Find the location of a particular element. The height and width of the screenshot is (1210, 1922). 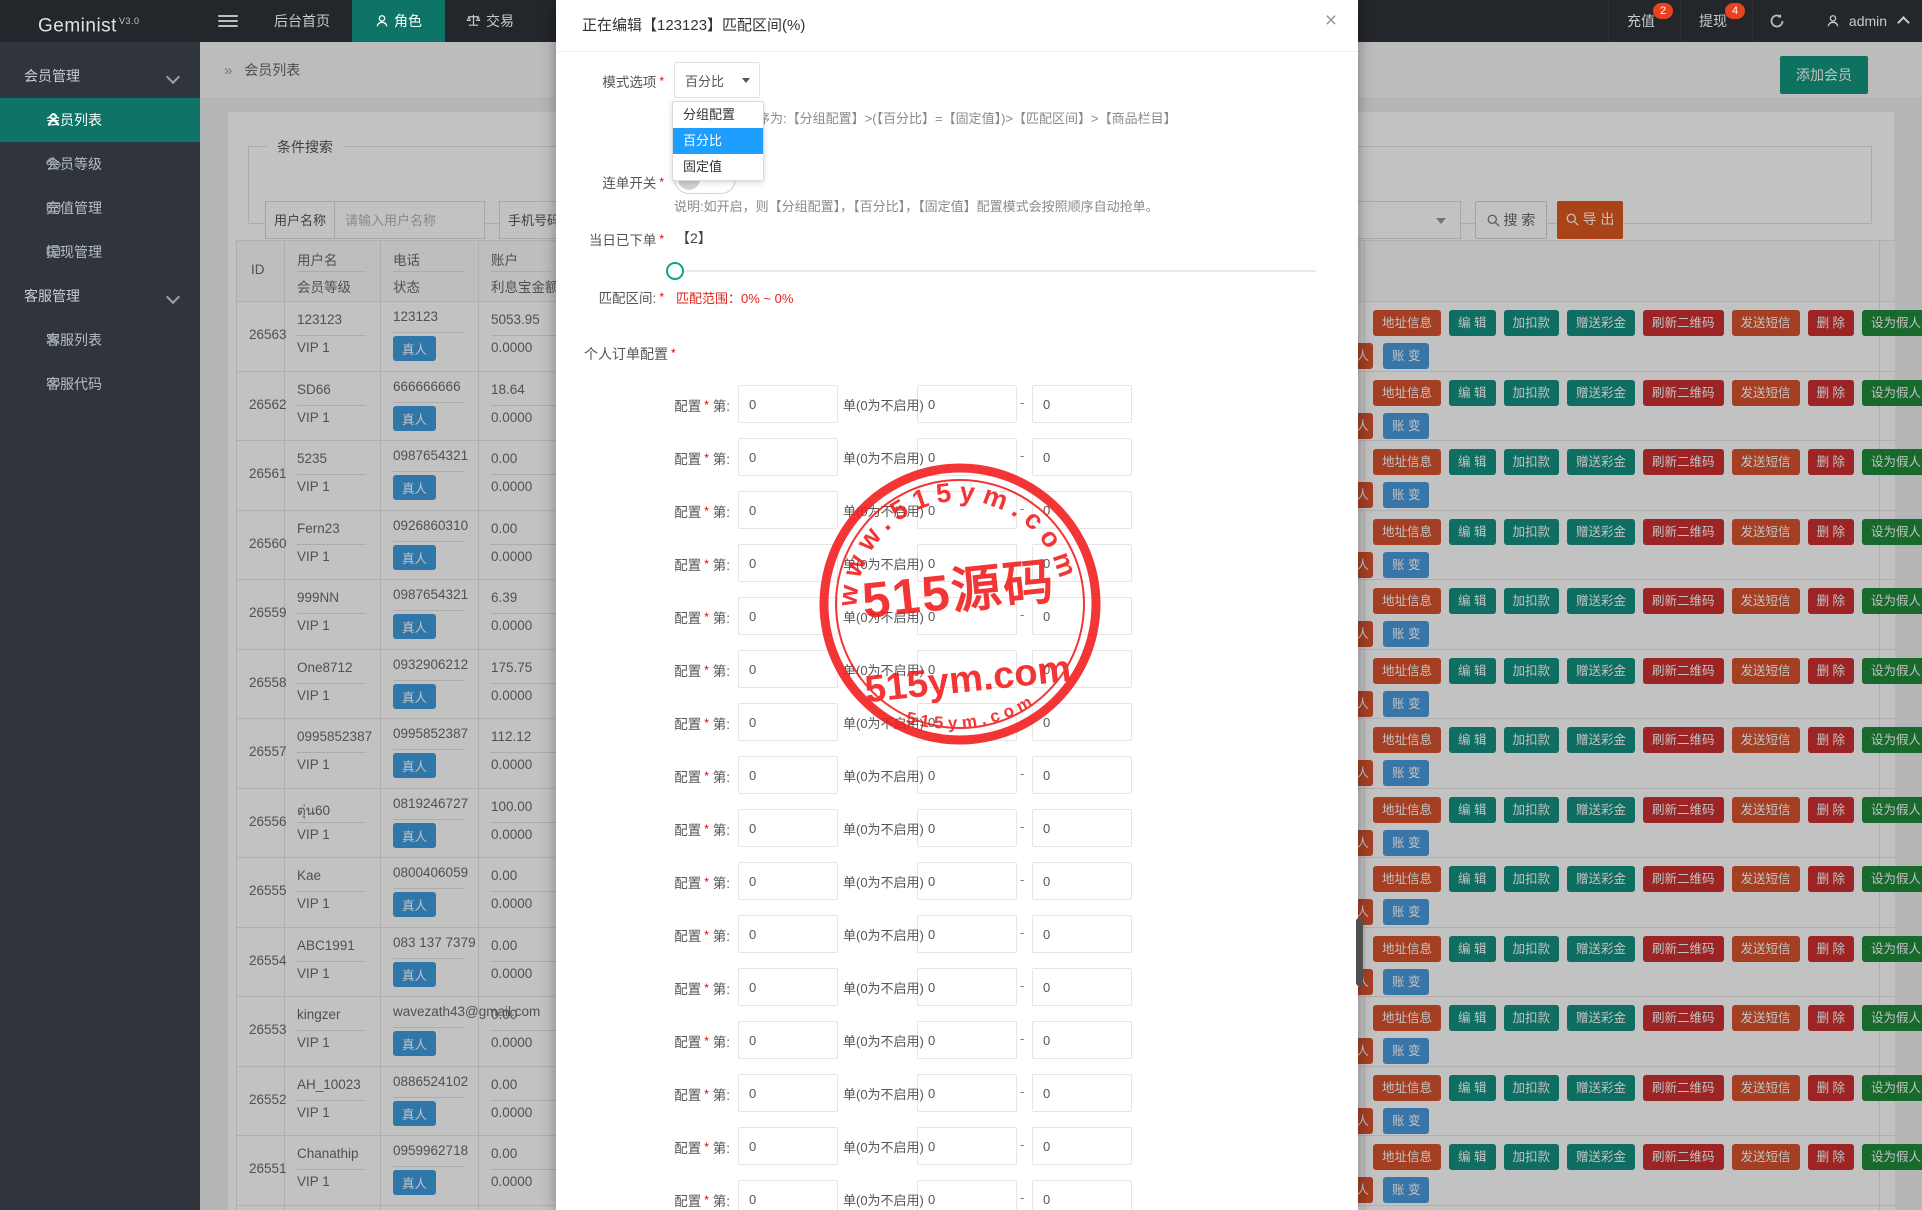

sidebar-item-1-1: 会员列表 is located at coordinates (100, 120).